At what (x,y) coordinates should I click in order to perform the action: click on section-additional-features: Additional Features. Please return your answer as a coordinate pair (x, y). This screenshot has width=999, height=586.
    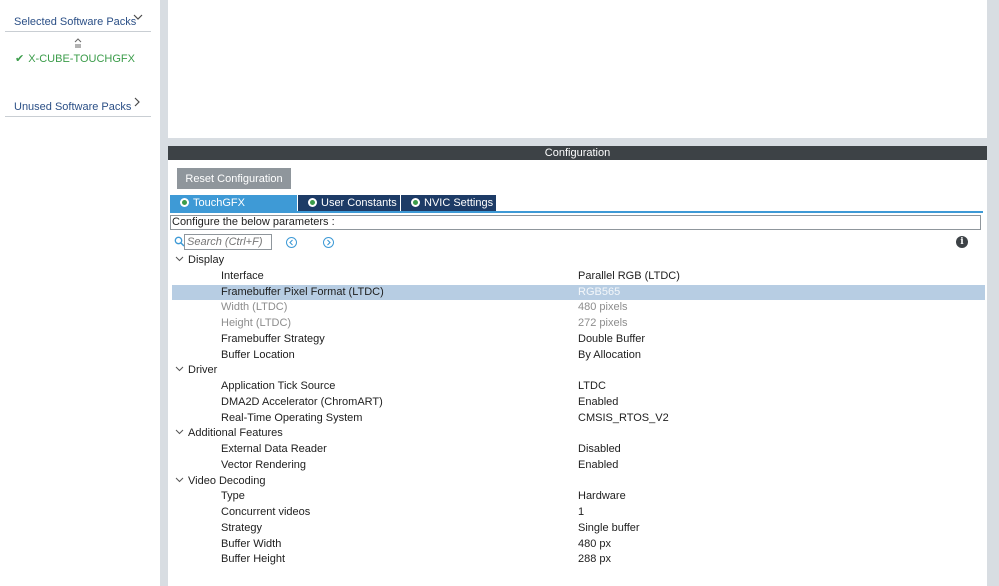
    Looking at the image, I should click on (577, 434).